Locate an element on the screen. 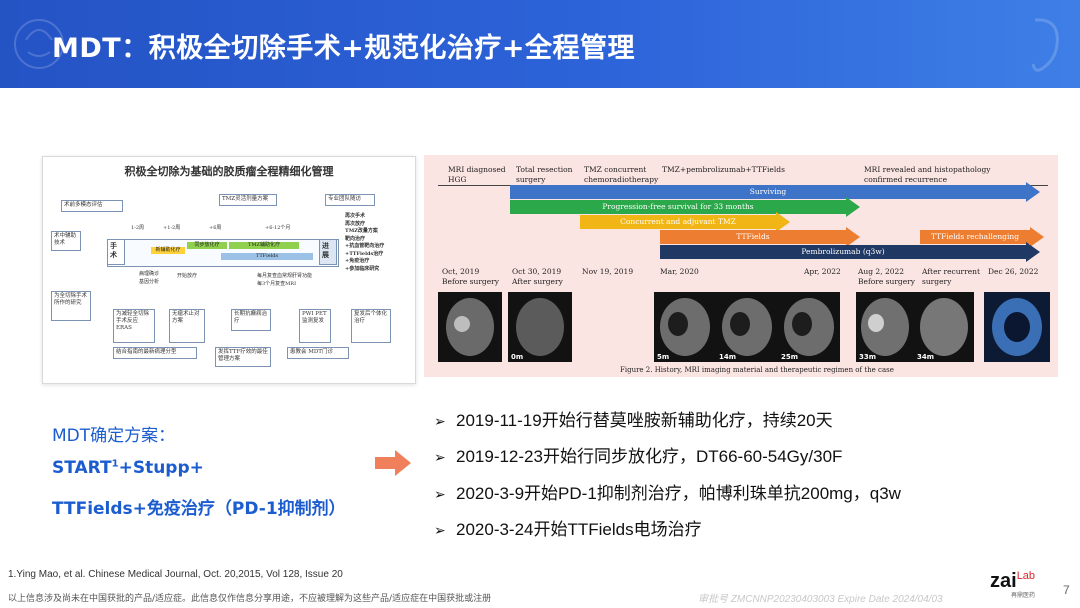  plan-stupp: +Stupp+ is located at coordinates (161, 468).